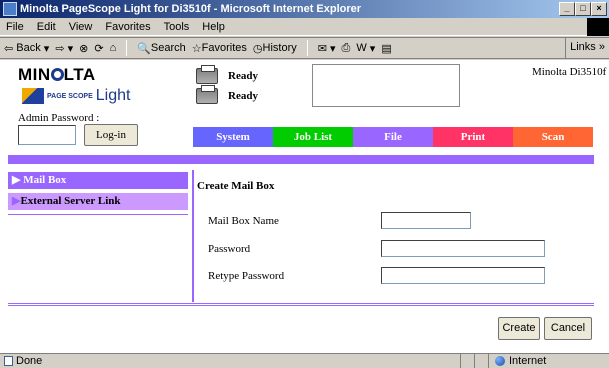  What do you see at coordinates (553, 137) in the screenshot?
I see `tab-scan: Scan` at bounding box center [553, 137].